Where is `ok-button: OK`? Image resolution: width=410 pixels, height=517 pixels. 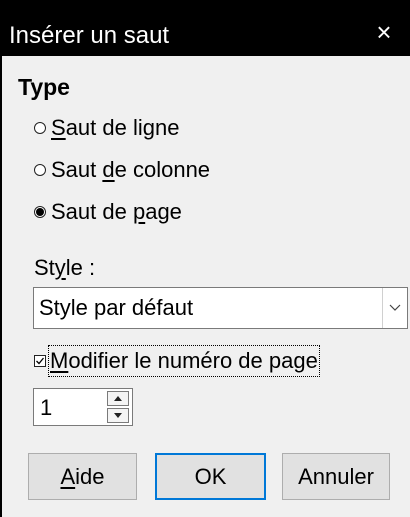
ok-button: OK is located at coordinates (210, 476).